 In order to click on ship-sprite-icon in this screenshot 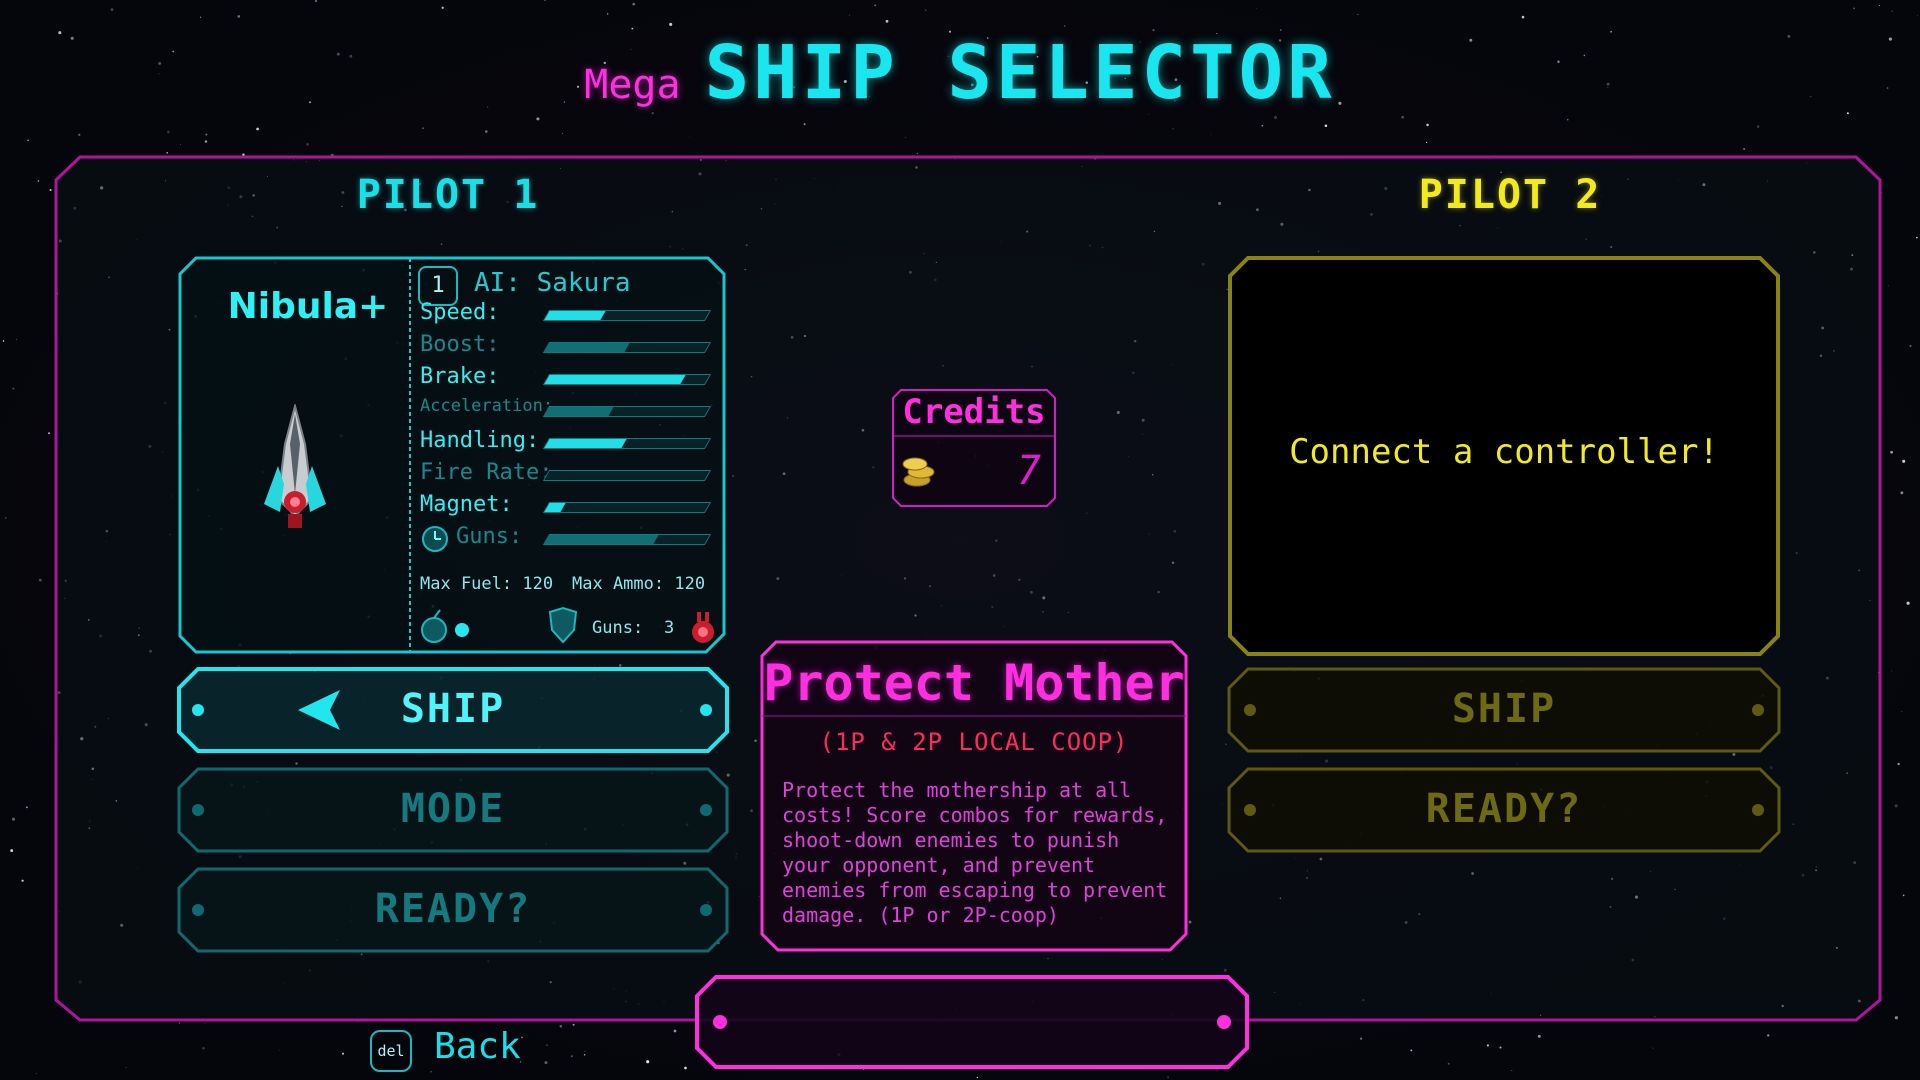, I will do `click(295, 466)`.